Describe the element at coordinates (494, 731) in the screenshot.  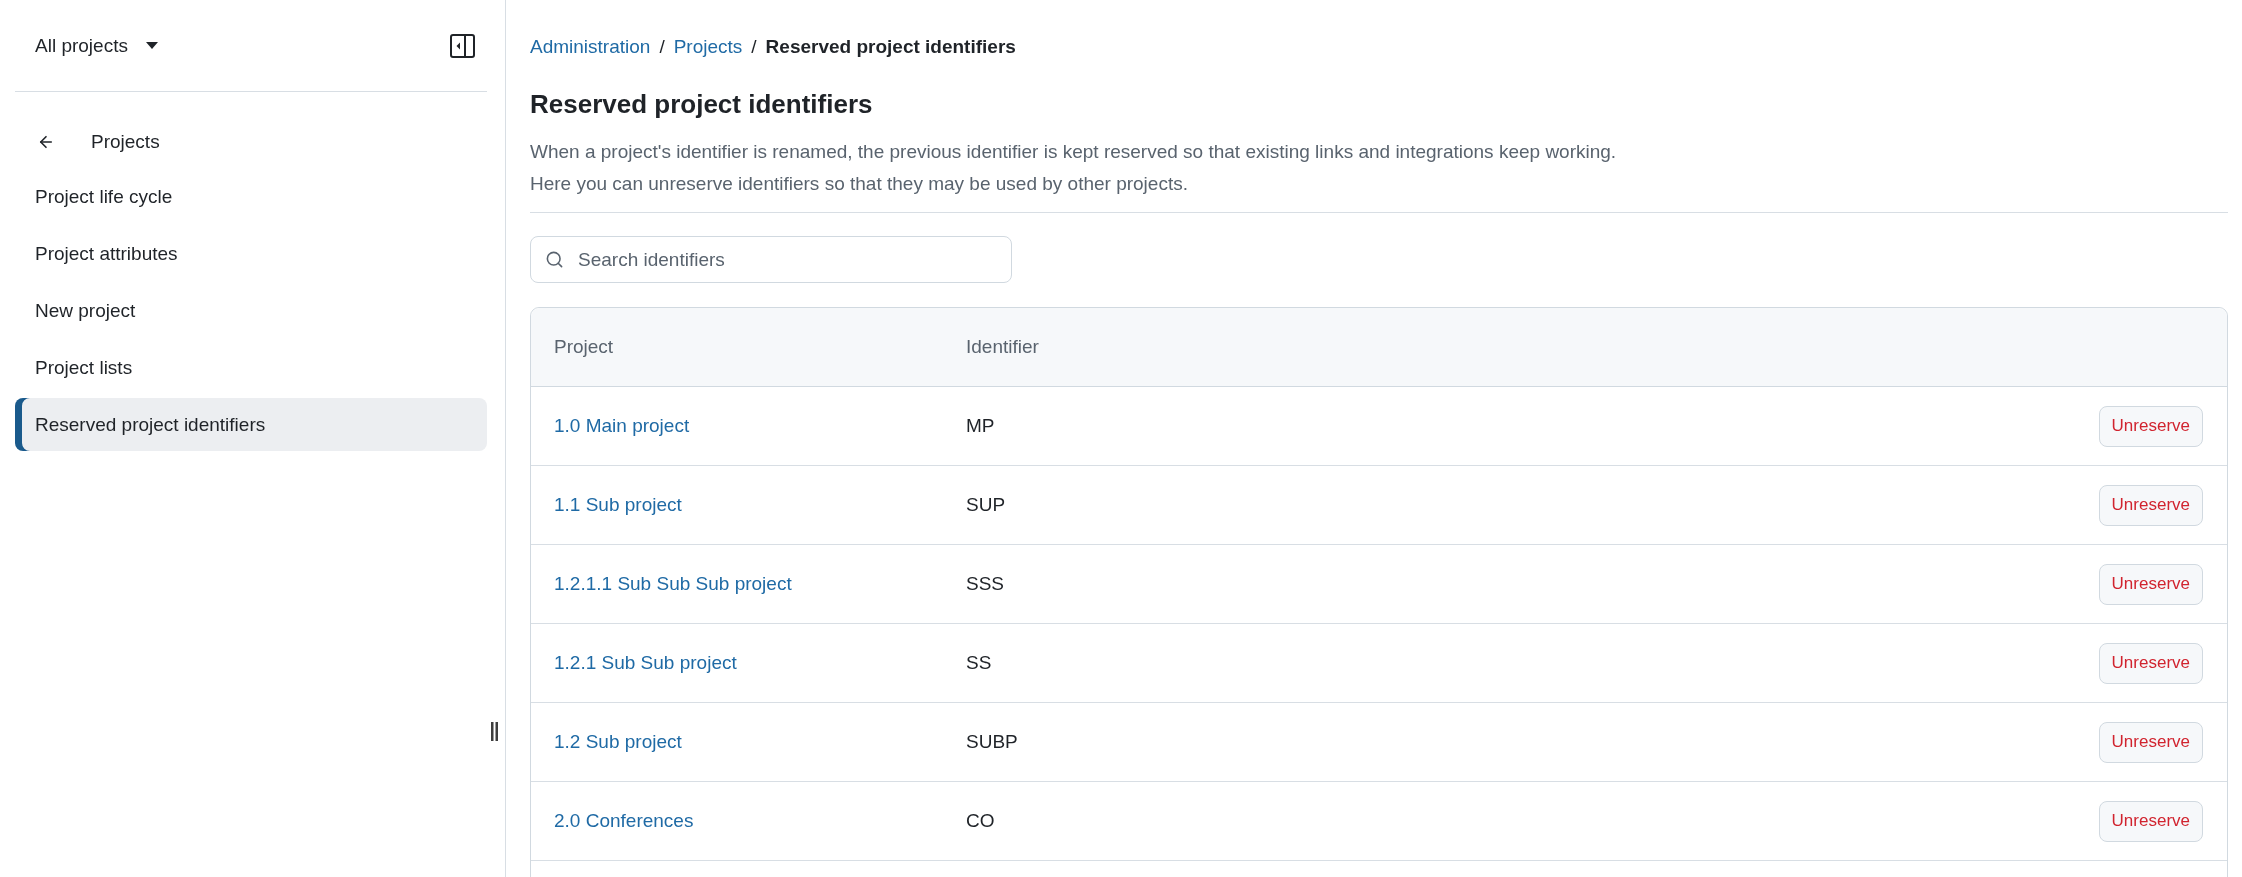
I see `resize-handle-icon` at that location.